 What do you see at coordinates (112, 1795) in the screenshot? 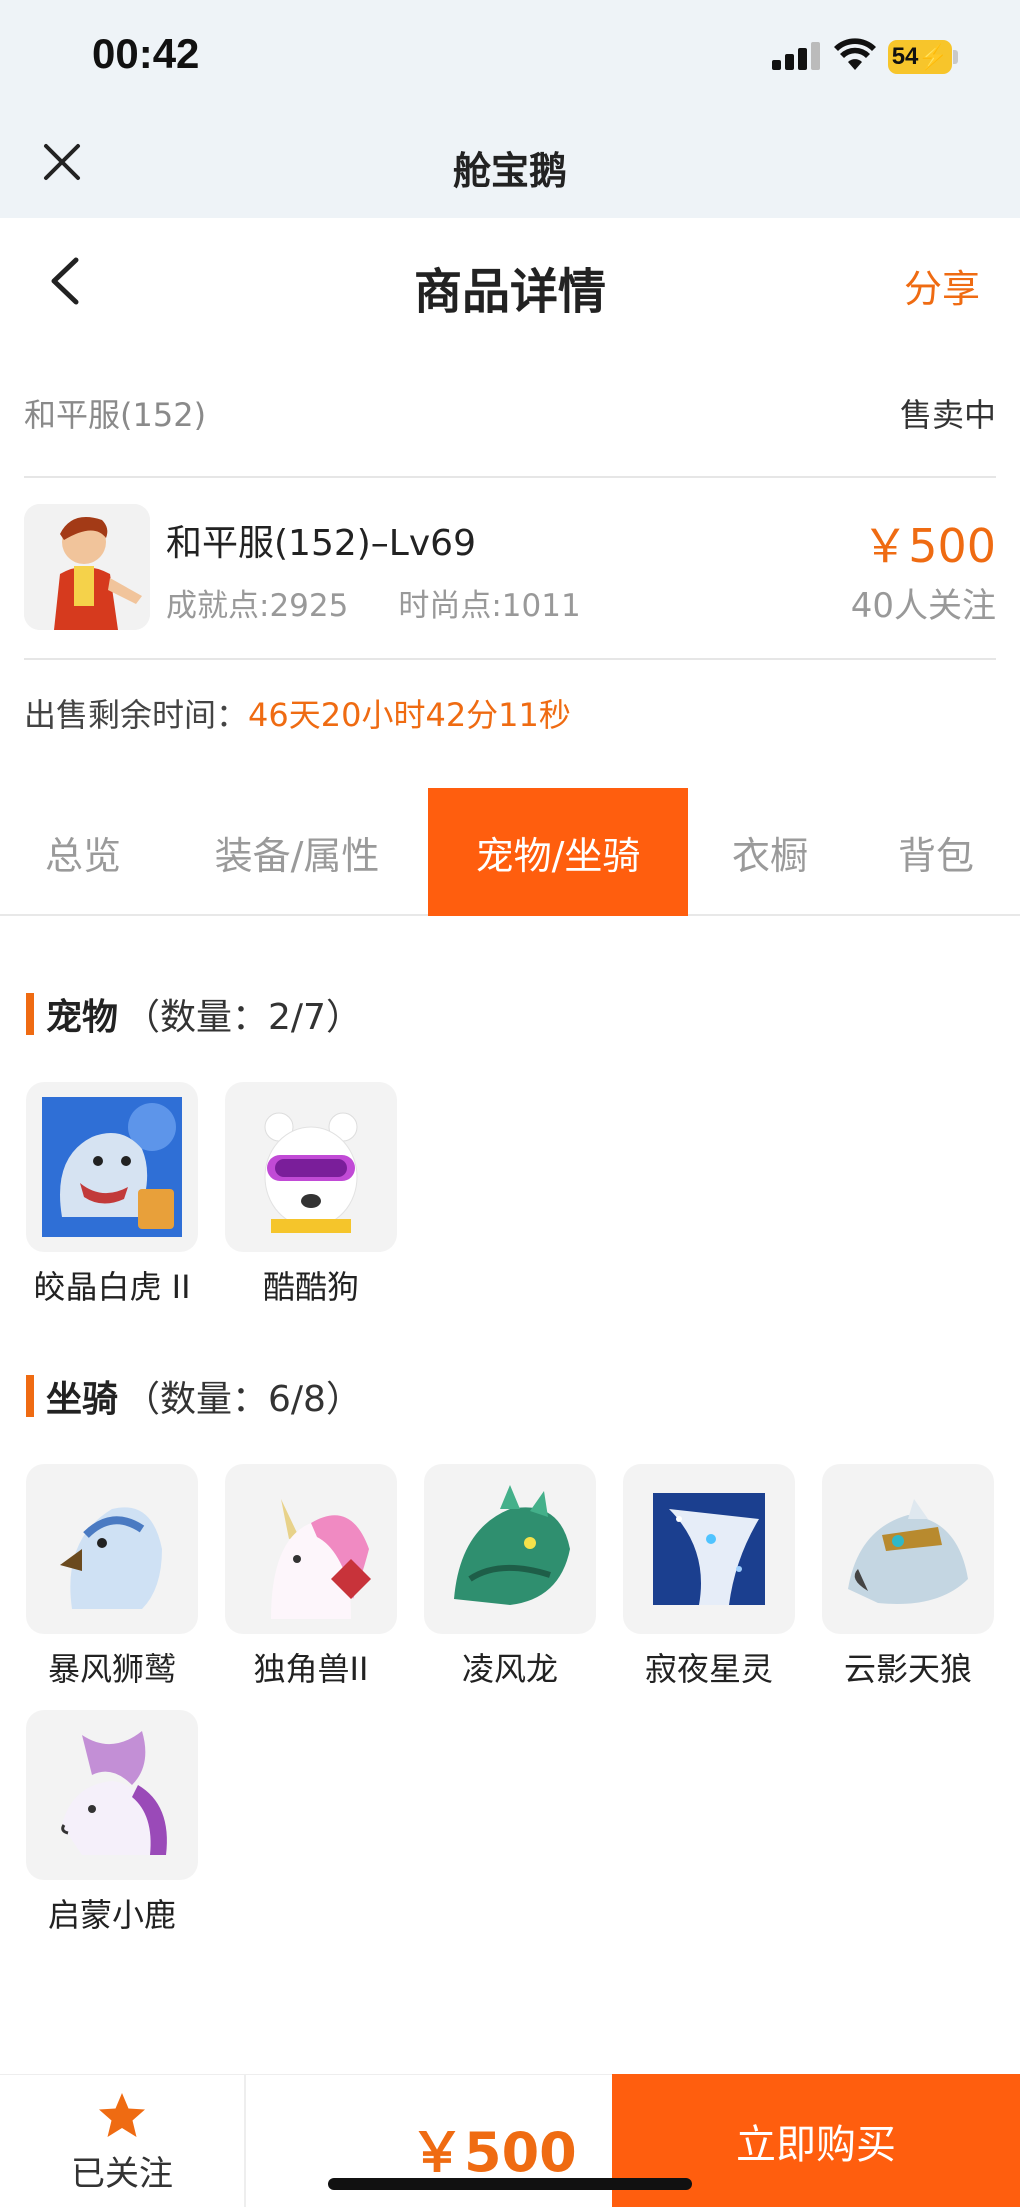
I see `fawn-icon` at bounding box center [112, 1795].